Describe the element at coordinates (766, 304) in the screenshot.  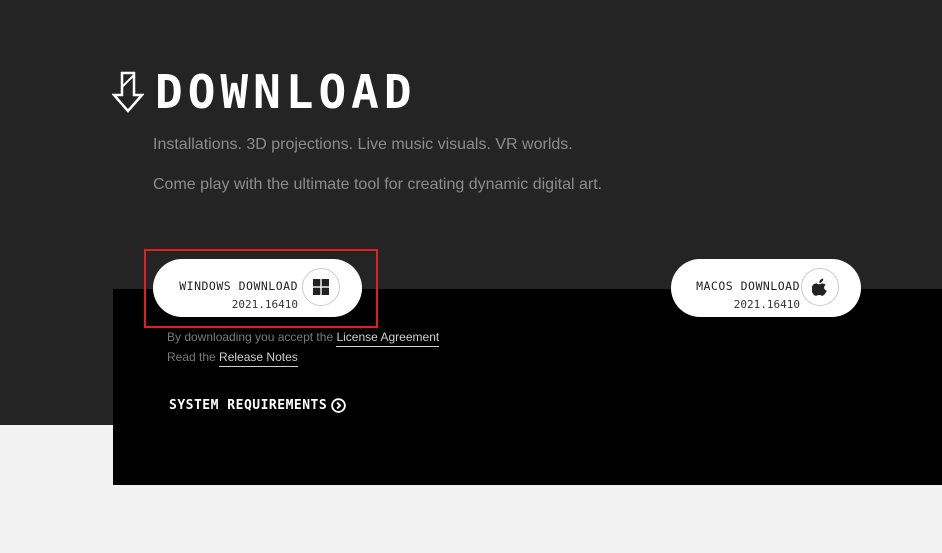
I see `macos-download-version: 2021.16410` at that location.